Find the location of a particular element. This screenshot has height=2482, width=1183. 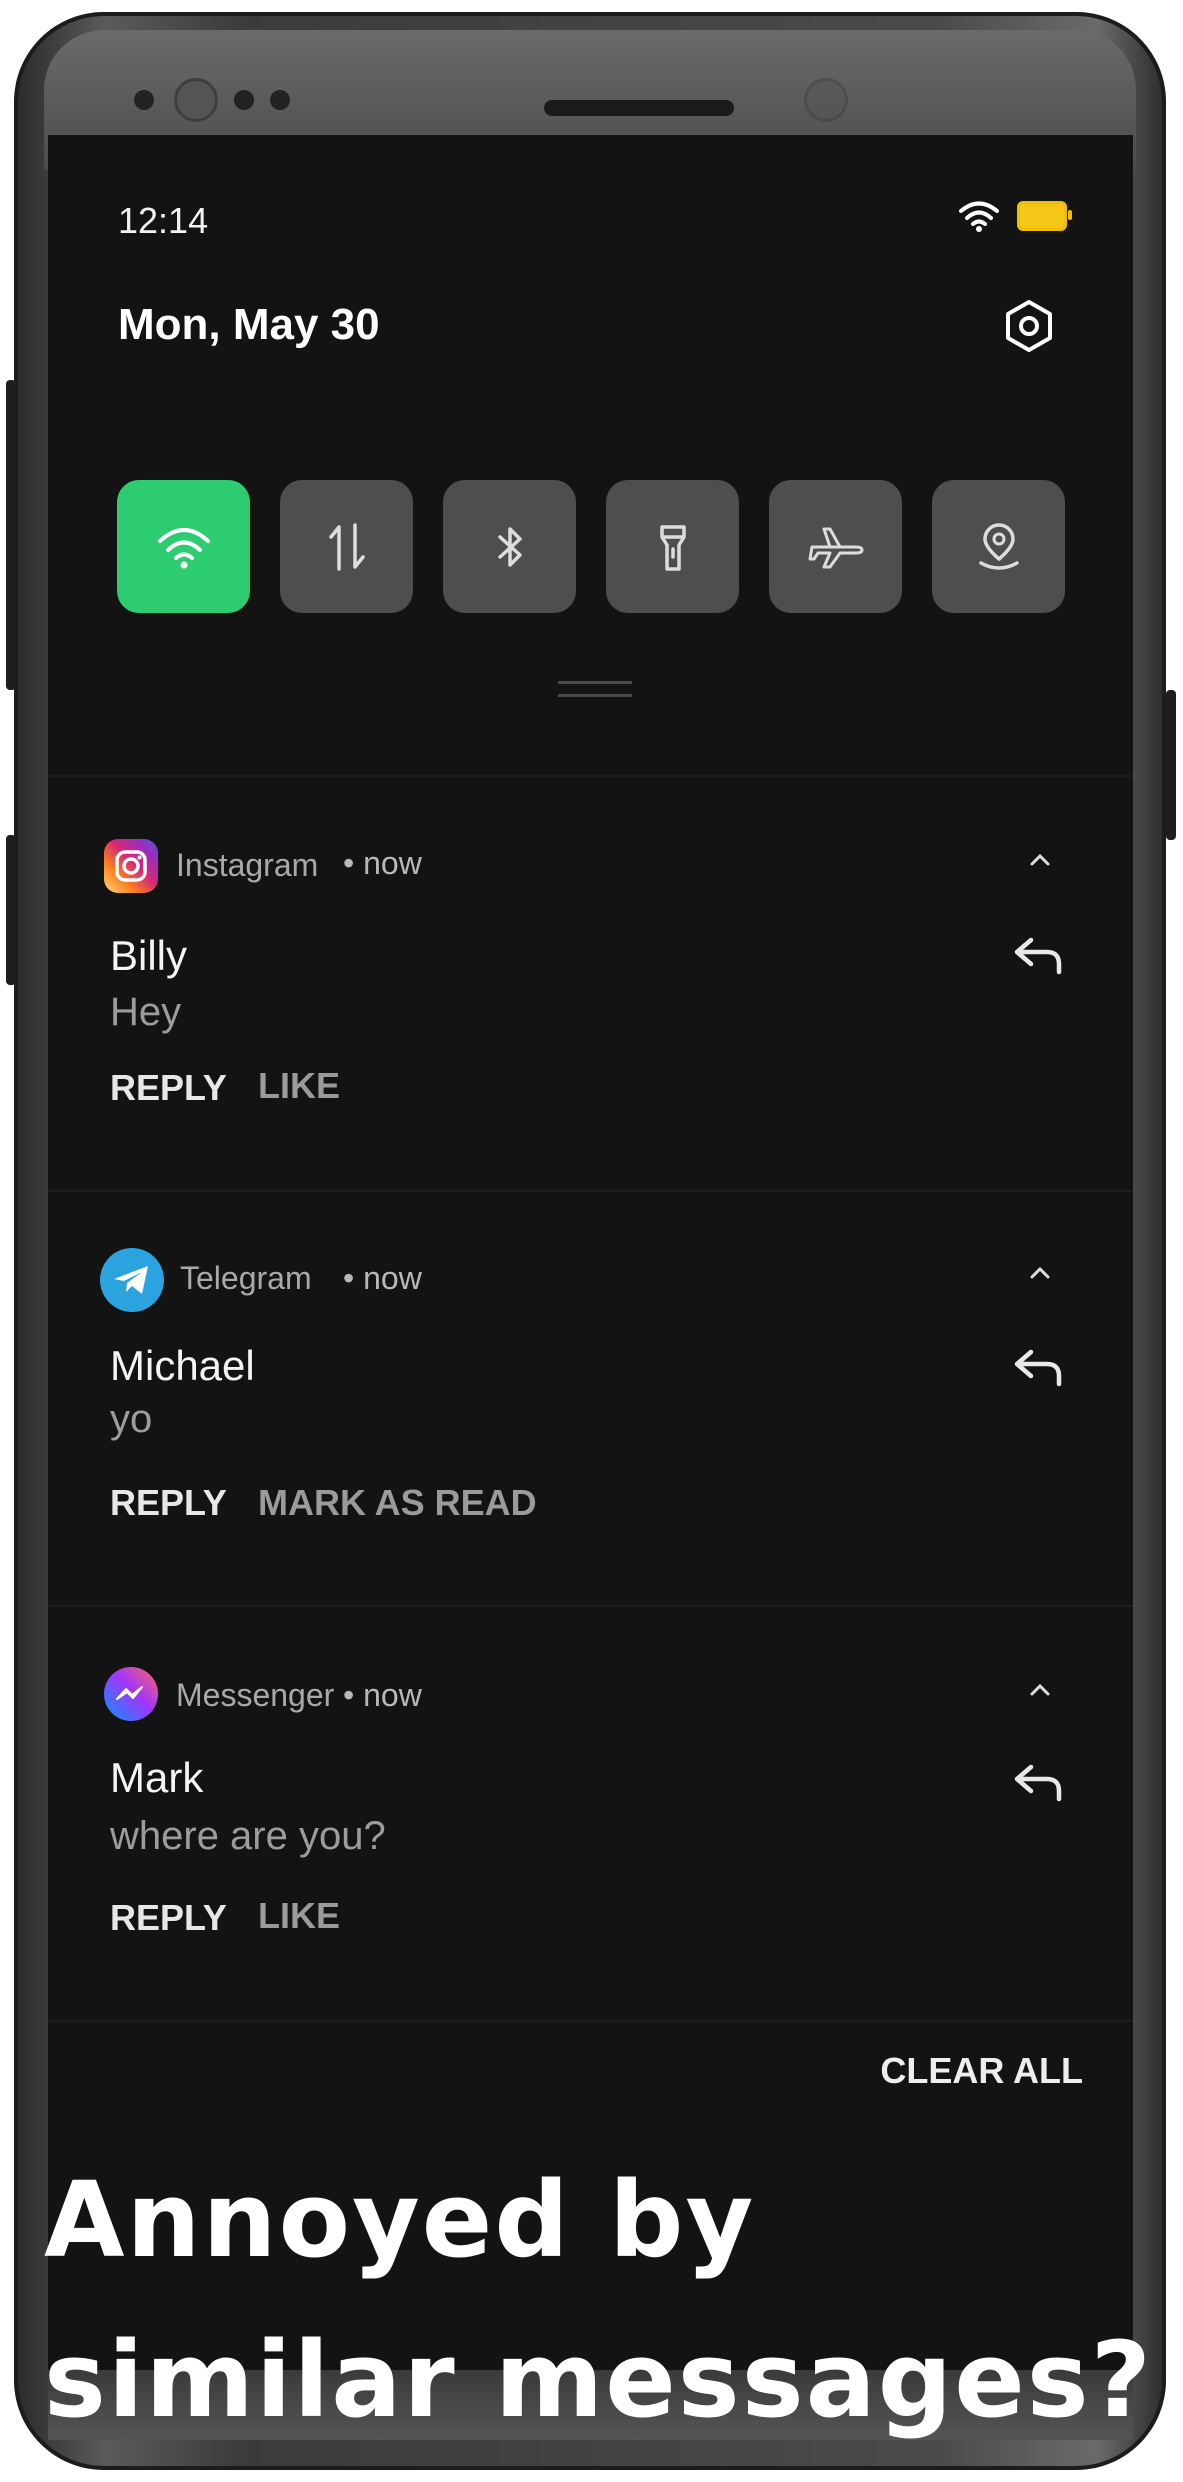

notification-app-name: Messenger is located at coordinates (255, 1695).